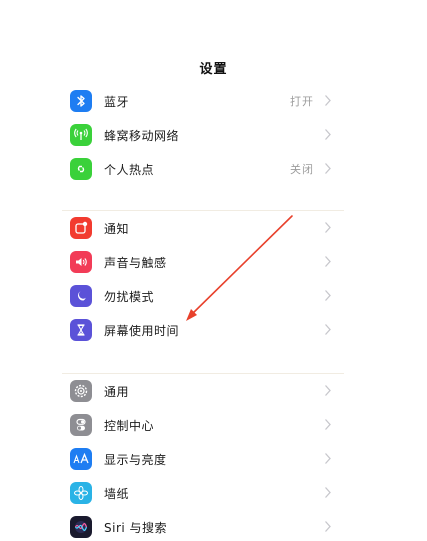  What do you see at coordinates (81, 527) in the screenshot?
I see `siri-icon` at bounding box center [81, 527].